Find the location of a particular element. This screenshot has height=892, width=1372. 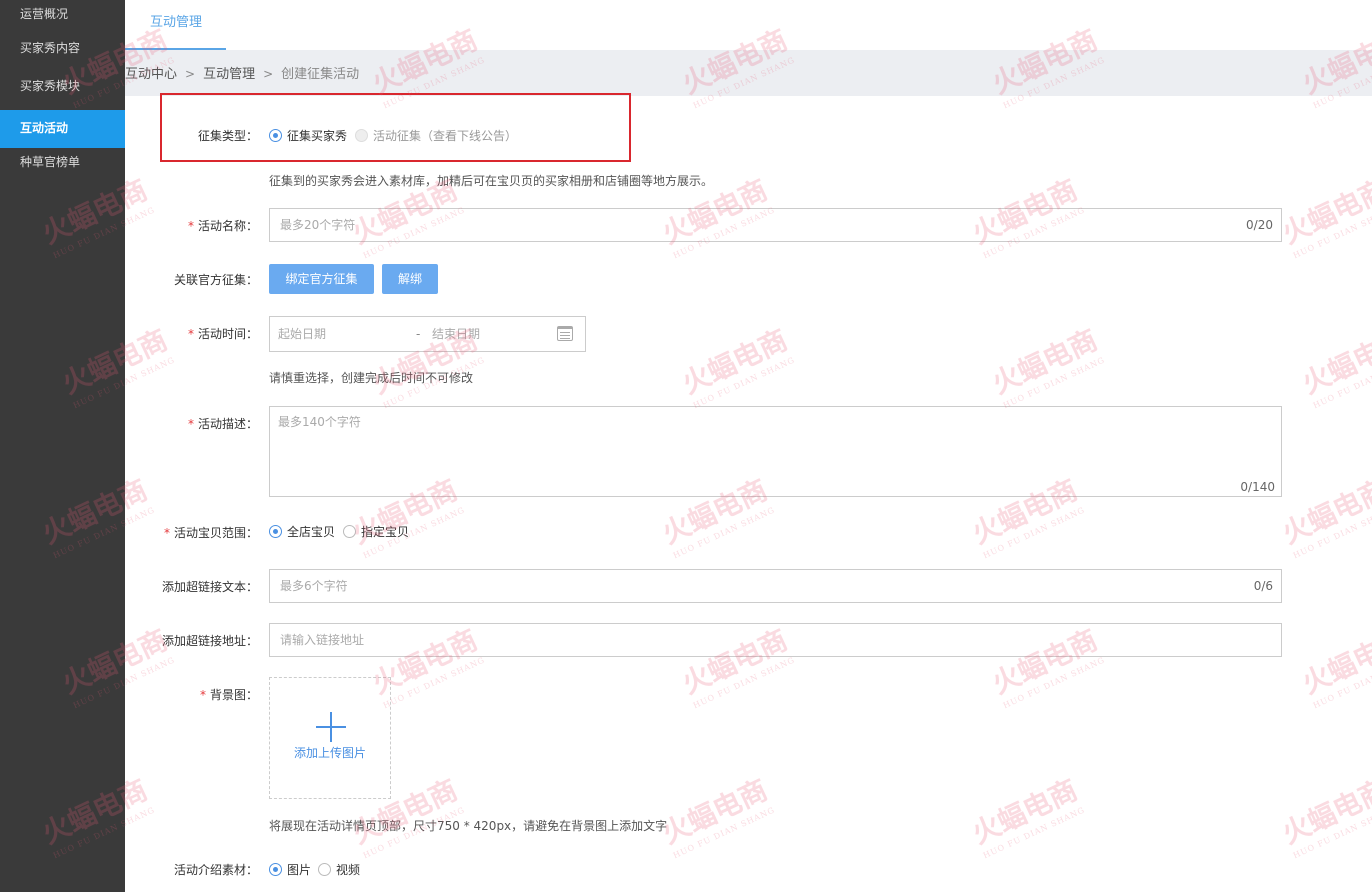

item-scope-all-option: 全店宝贝 is located at coordinates (302, 531).